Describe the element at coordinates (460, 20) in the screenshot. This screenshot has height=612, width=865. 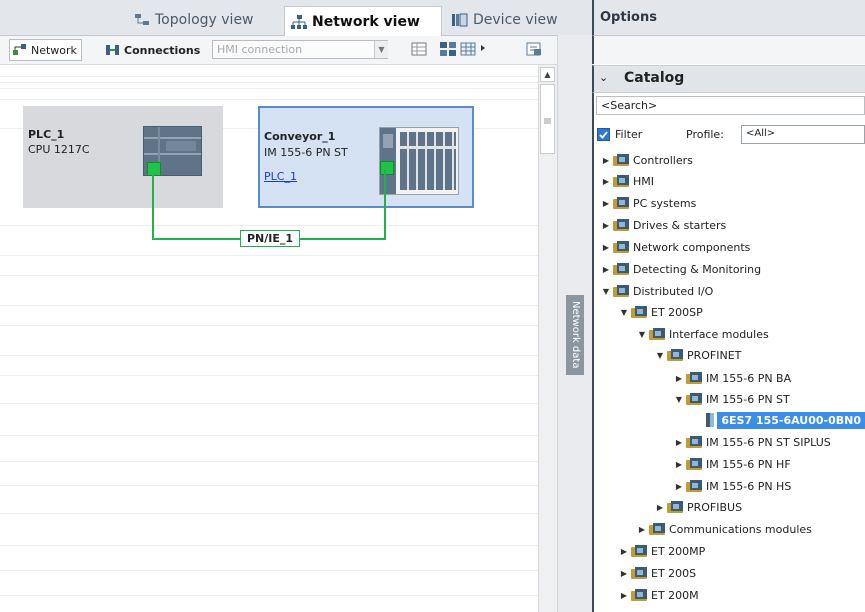
I see `device-view-icon` at that location.